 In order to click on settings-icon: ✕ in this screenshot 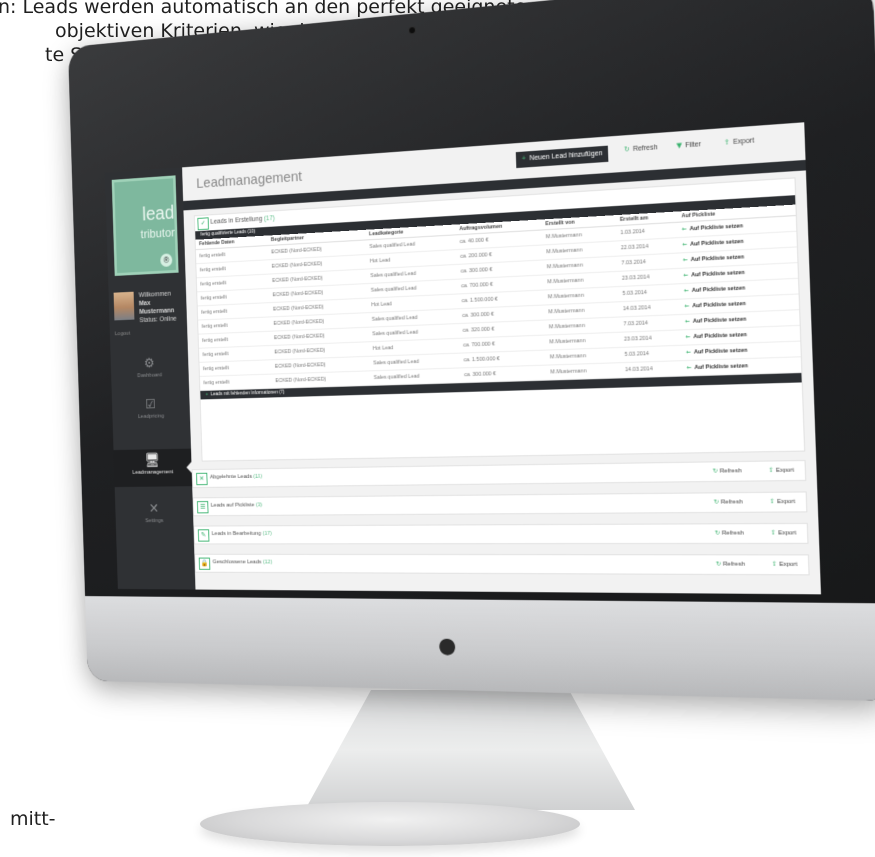, I will do `click(154, 509)`.